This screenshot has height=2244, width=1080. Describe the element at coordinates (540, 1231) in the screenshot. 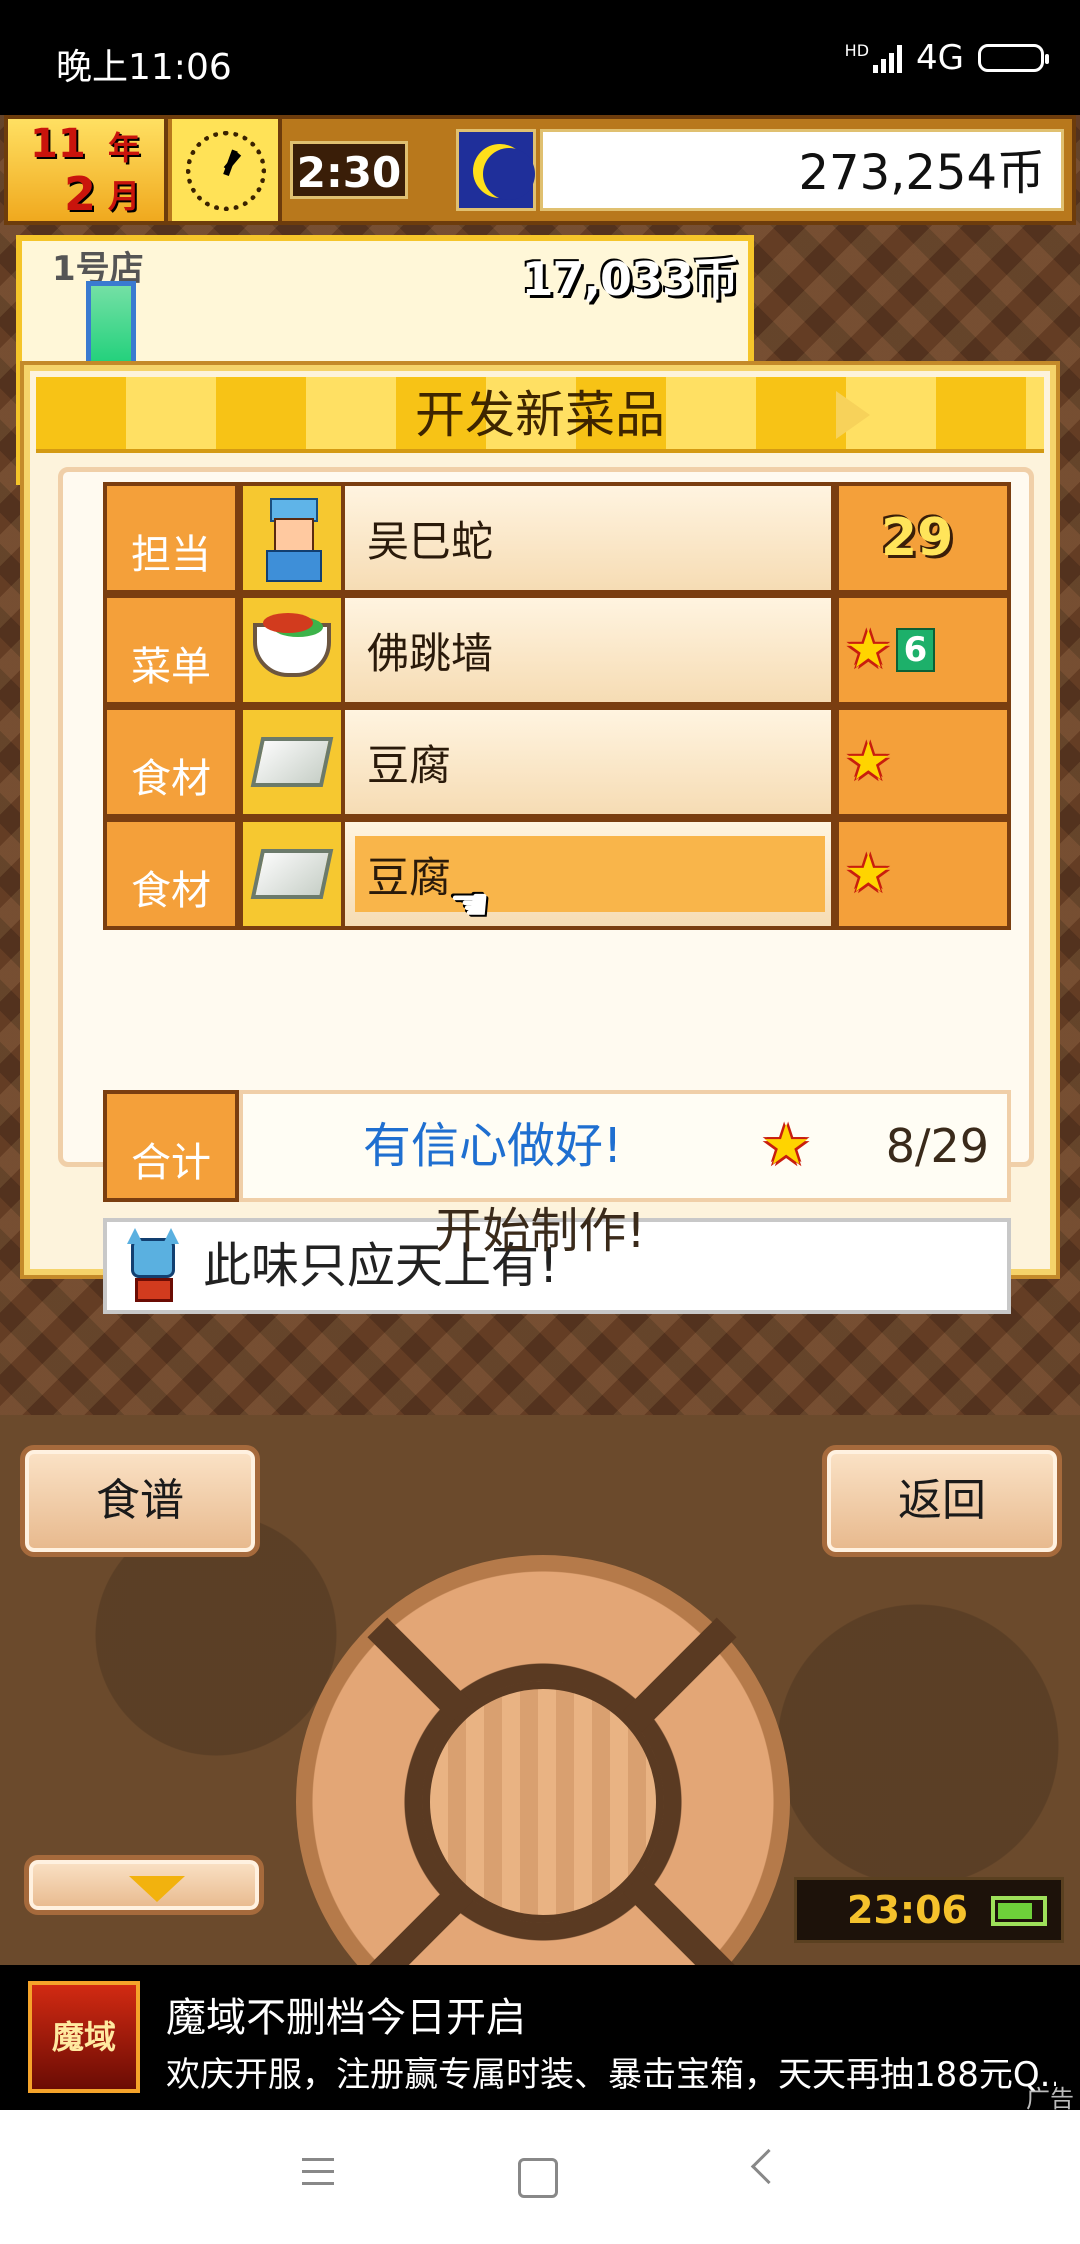

I see `start-button: 开始制作!` at that location.